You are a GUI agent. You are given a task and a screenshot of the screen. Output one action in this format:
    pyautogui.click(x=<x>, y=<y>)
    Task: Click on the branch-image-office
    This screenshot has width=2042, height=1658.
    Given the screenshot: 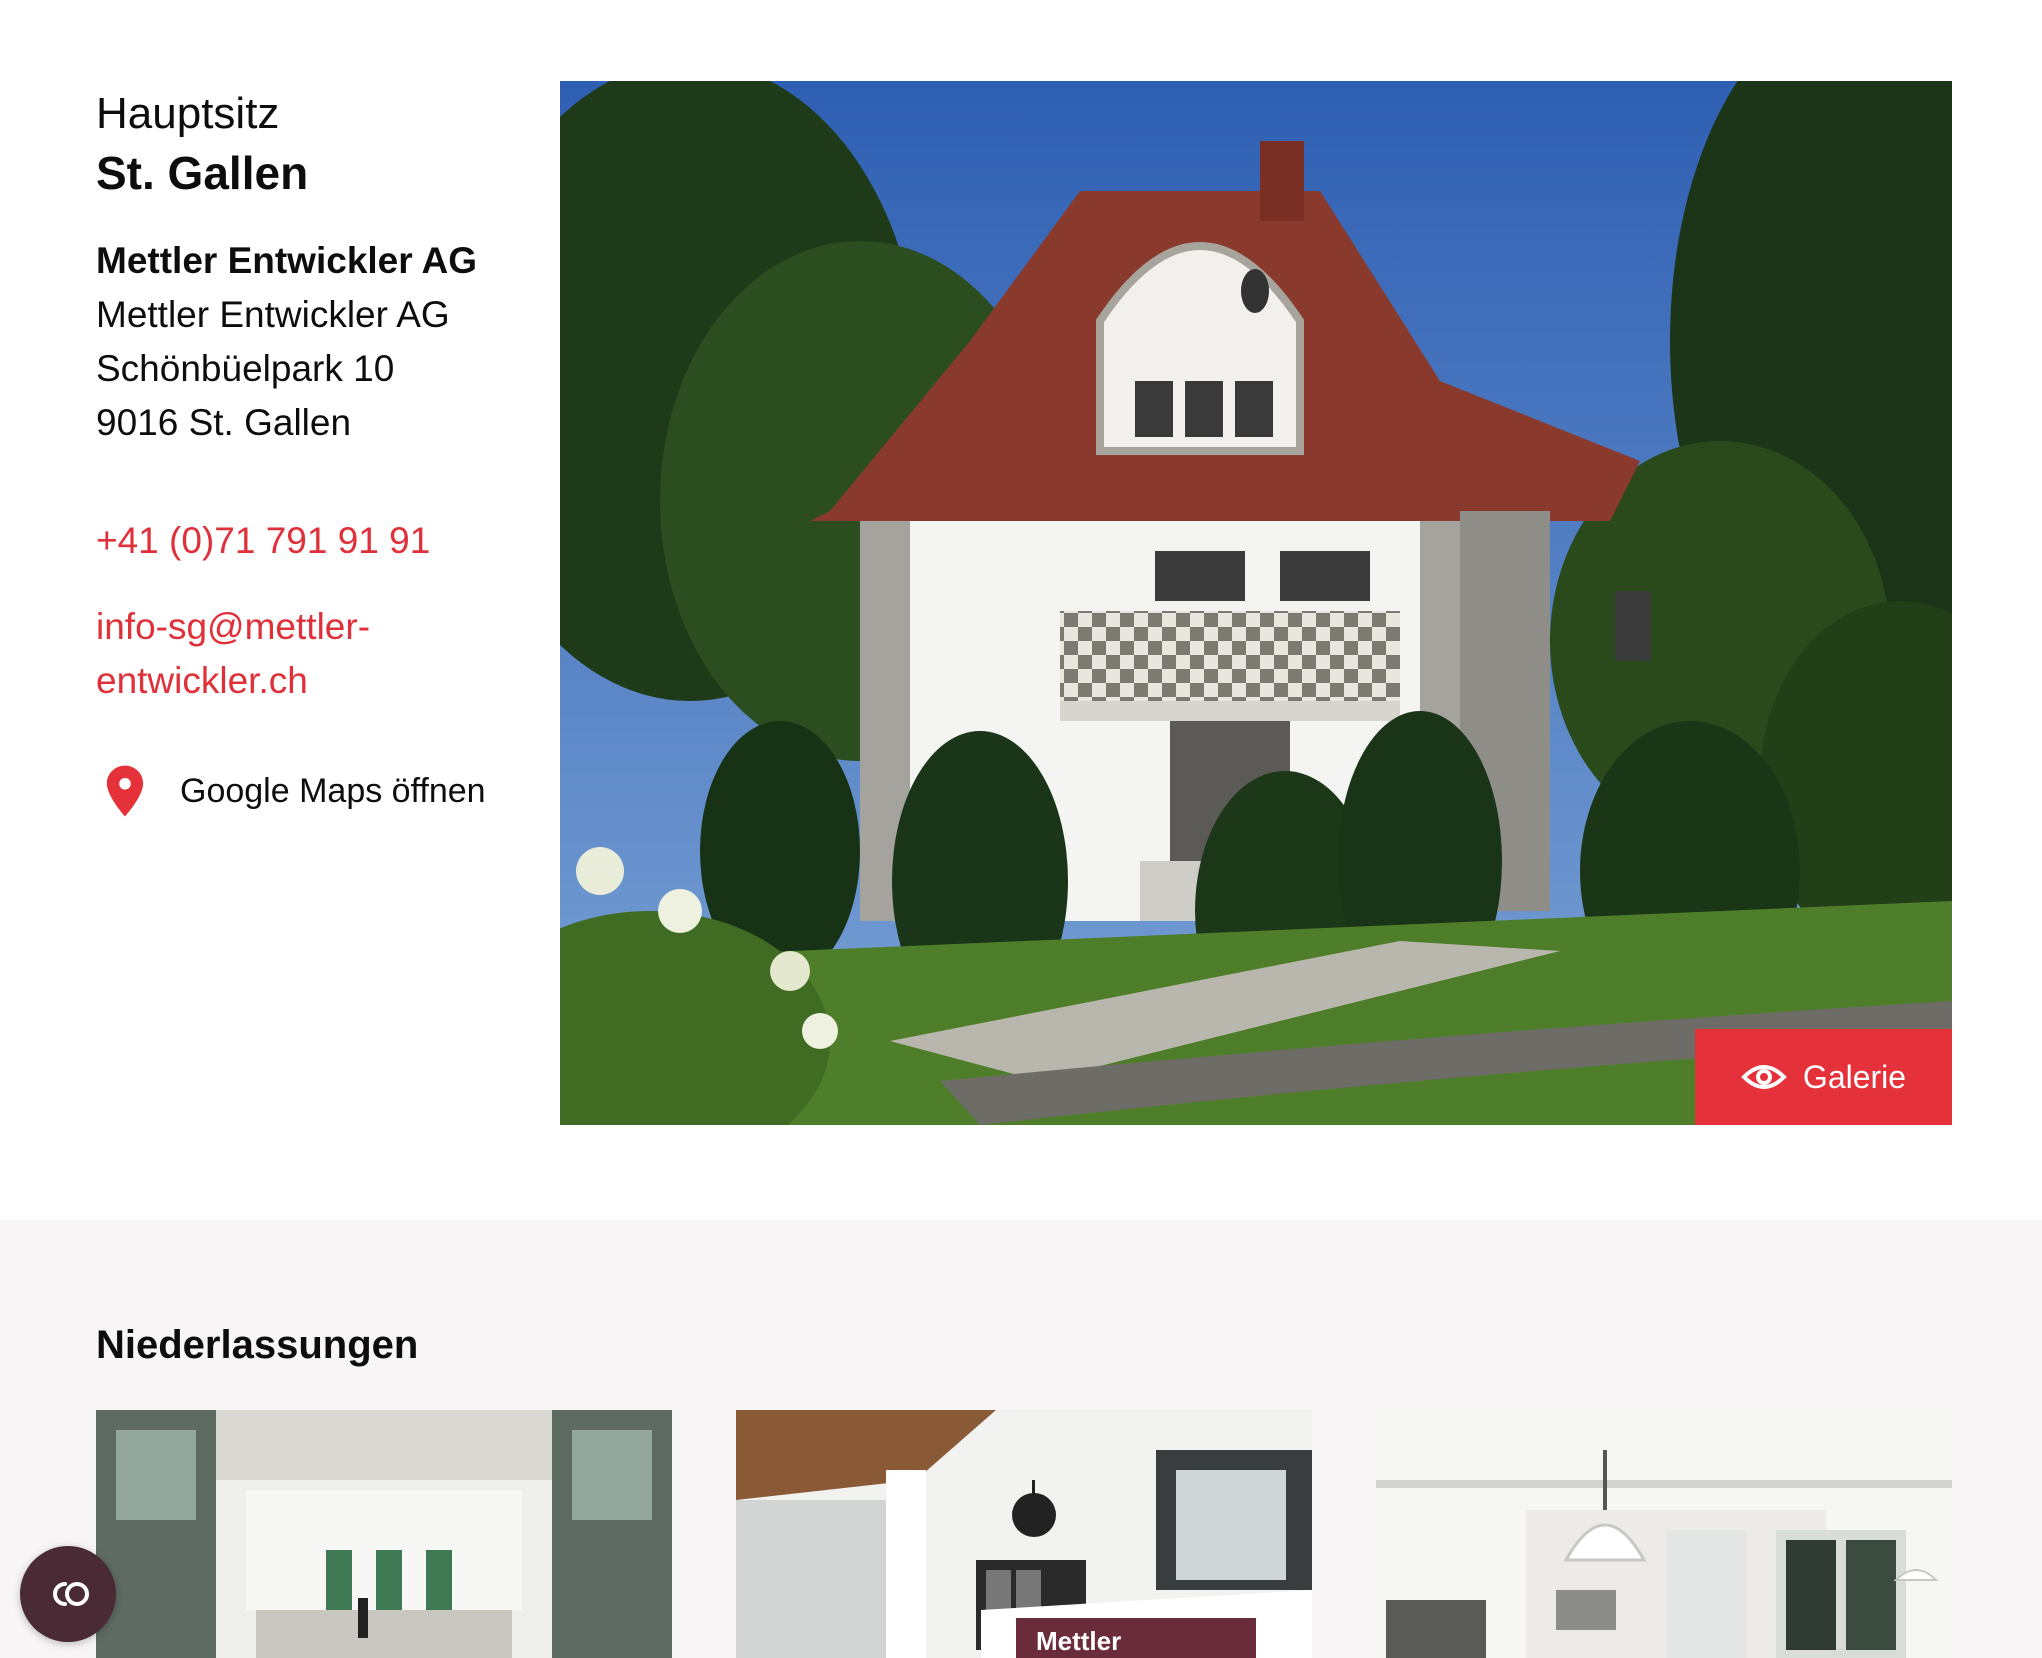 What is the action you would take?
    pyautogui.click(x=1664, y=1534)
    